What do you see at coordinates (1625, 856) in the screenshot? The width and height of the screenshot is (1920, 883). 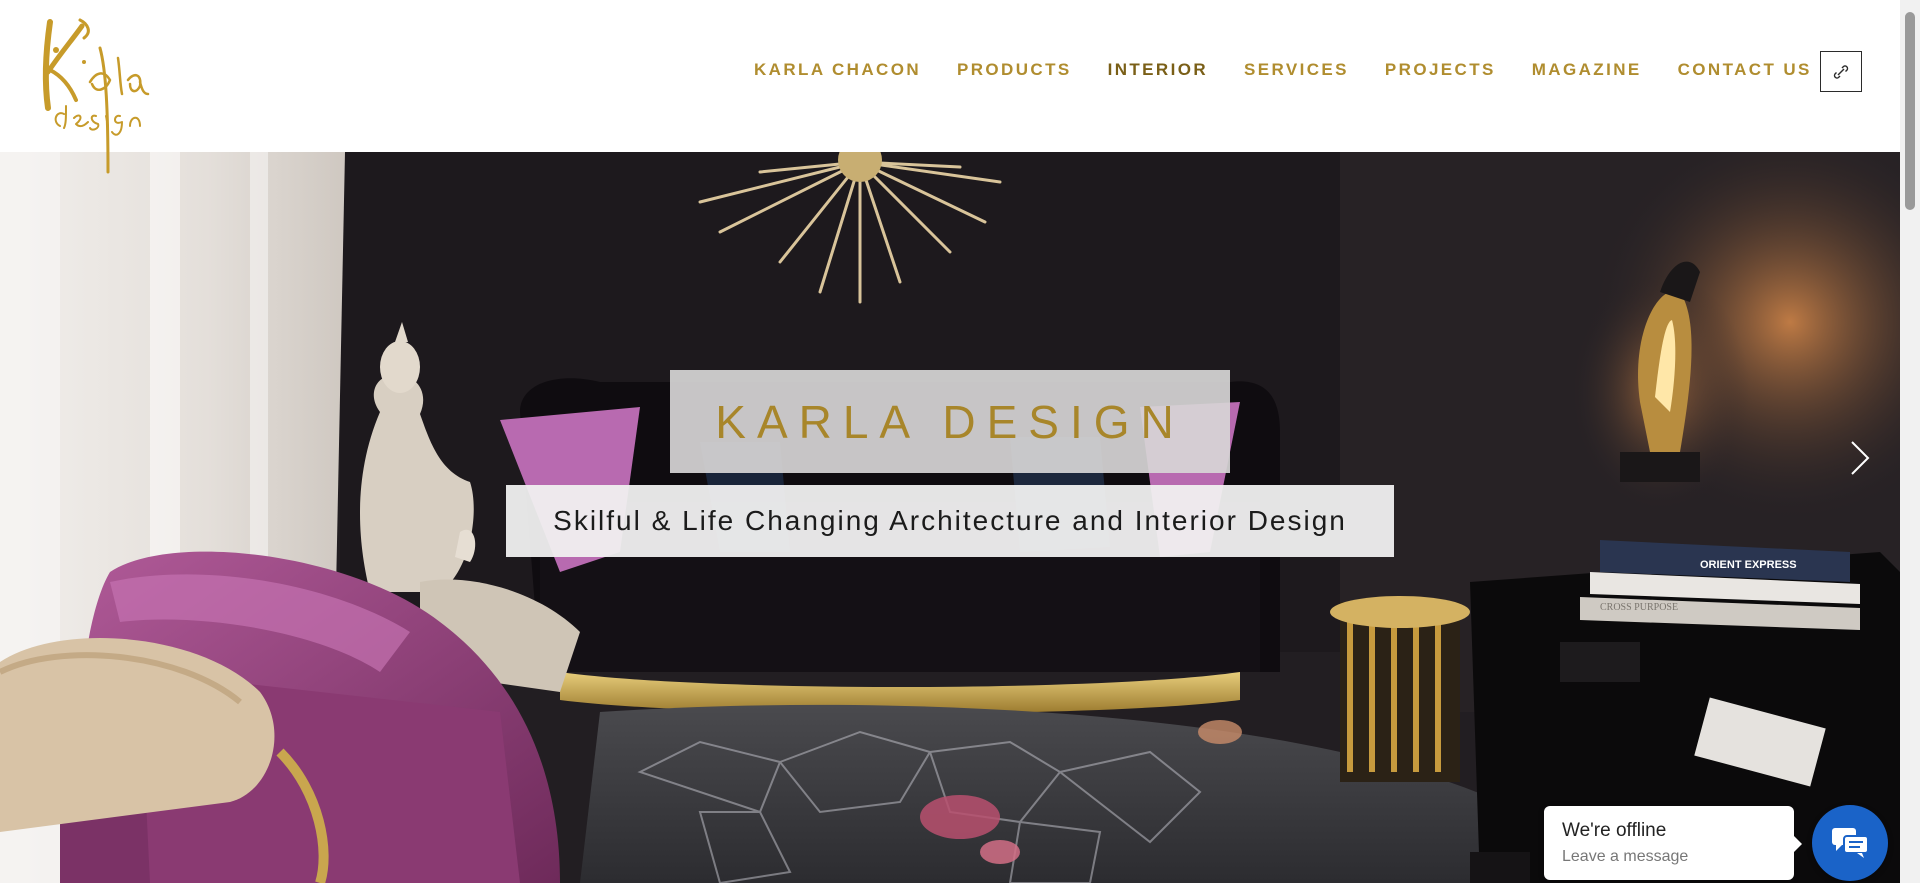 I see `chat-hint: Leave a message` at bounding box center [1625, 856].